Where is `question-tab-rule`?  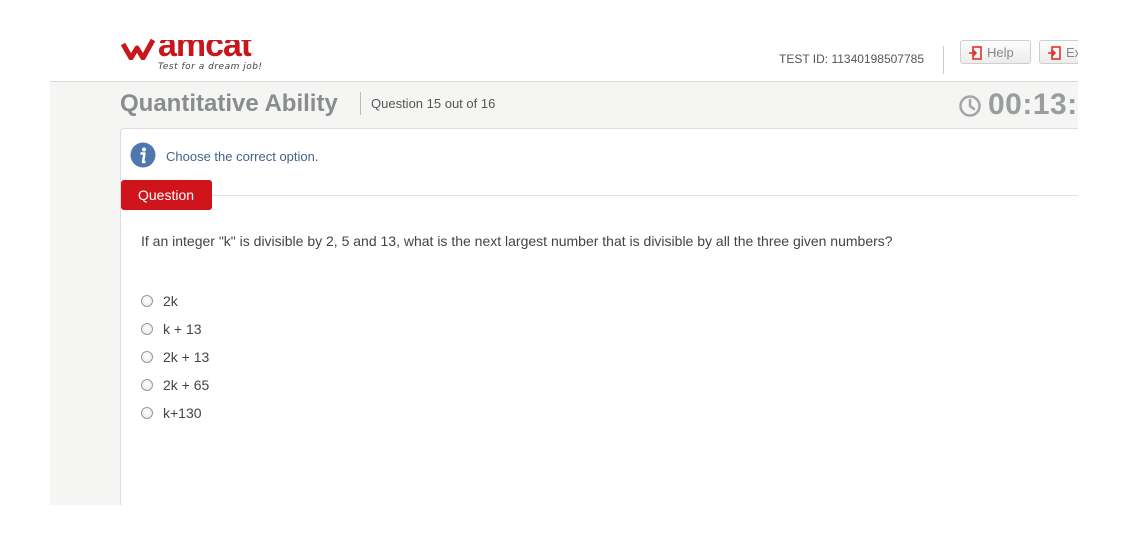 question-tab-rule is located at coordinates (645, 195).